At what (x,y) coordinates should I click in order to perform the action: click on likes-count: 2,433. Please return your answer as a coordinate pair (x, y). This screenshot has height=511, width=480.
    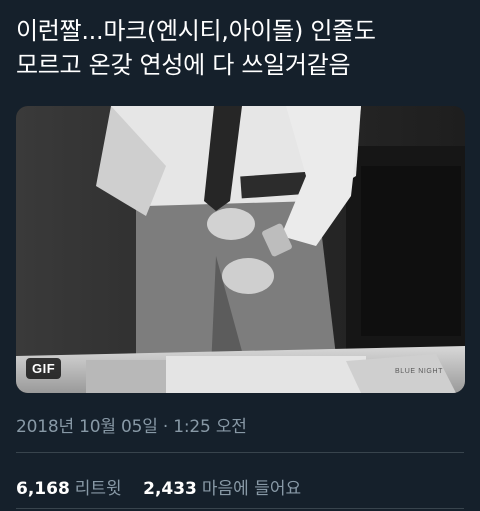
    Looking at the image, I should click on (170, 489).